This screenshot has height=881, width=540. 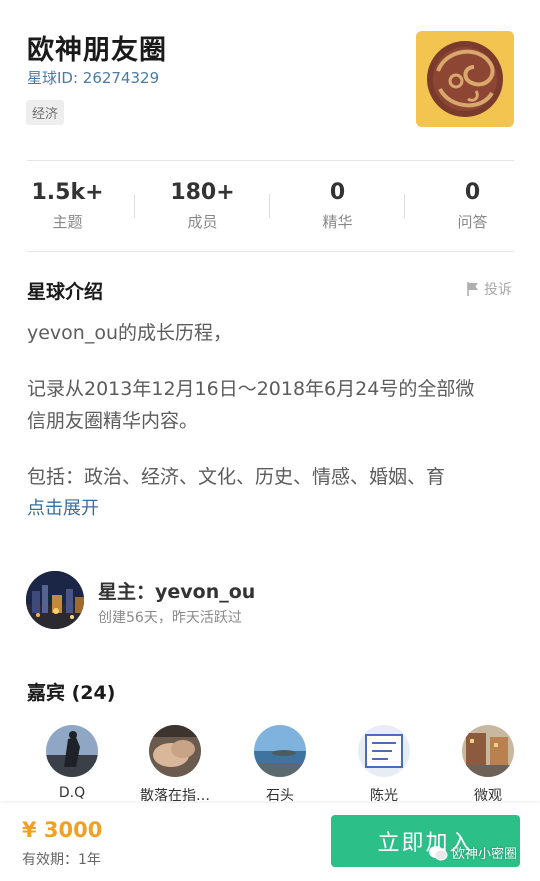 I want to click on guest-item: 陈光, so click(x=384, y=765).